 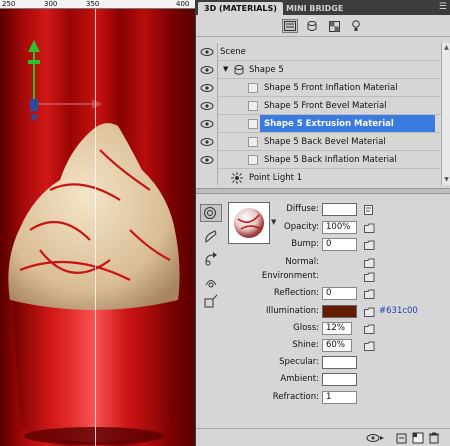 What do you see at coordinates (302, 262) in the screenshot?
I see `normal-label: Normal:` at bounding box center [302, 262].